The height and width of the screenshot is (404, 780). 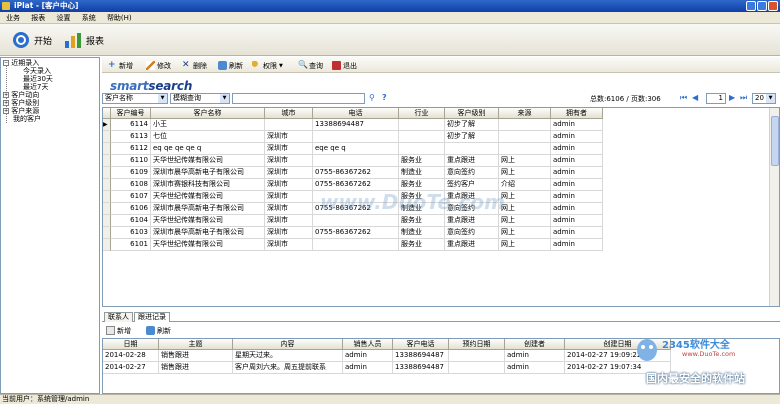 I want to click on tree-node-source: + 客户来源, so click(x=21, y=111).